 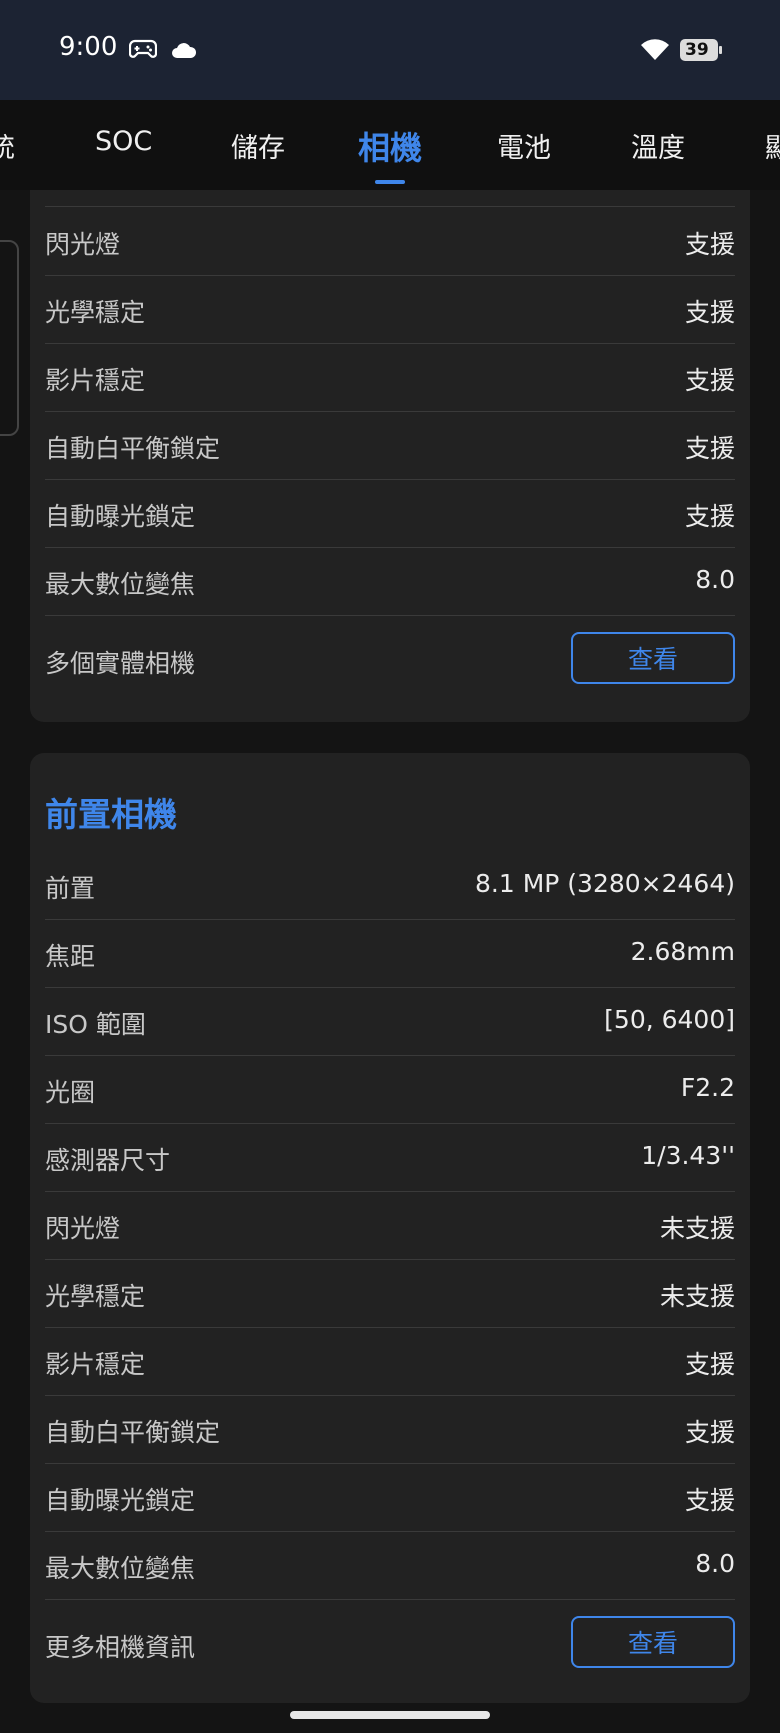 I want to click on spec-label: 焦距, so click(x=70, y=956).